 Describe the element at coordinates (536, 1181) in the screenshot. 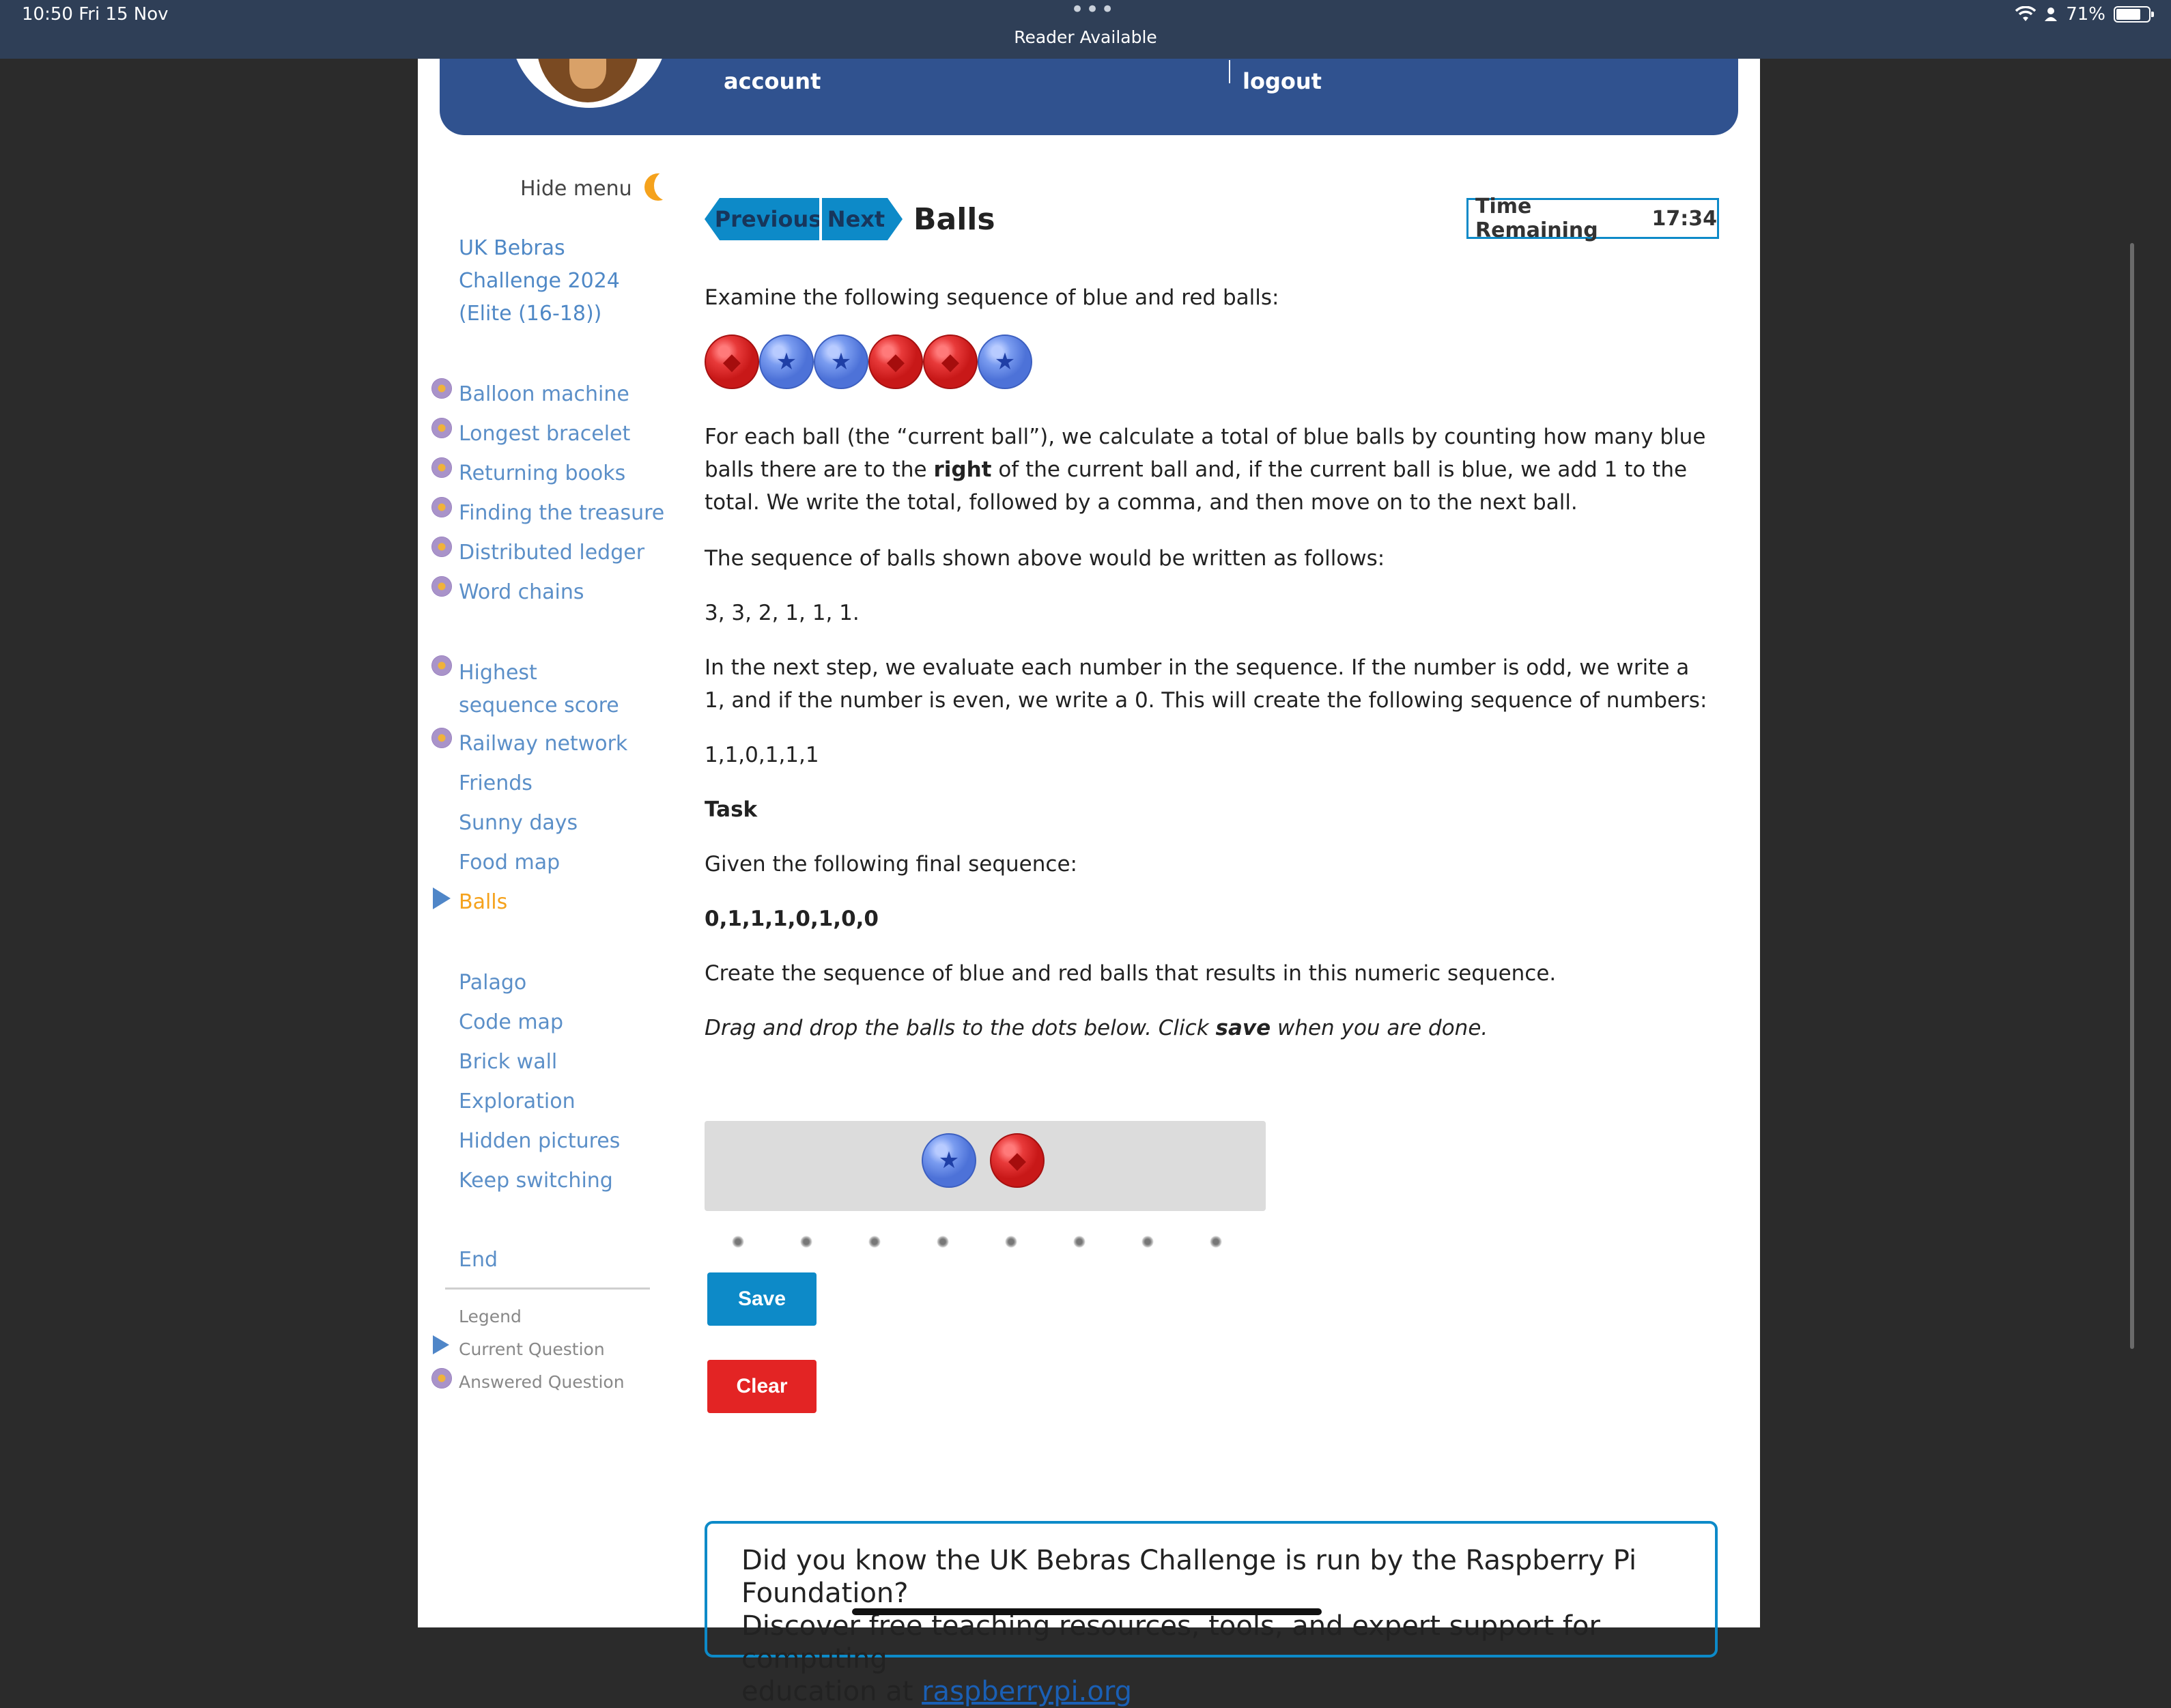

I see `nav-item-keep-switching: Keep switching` at that location.